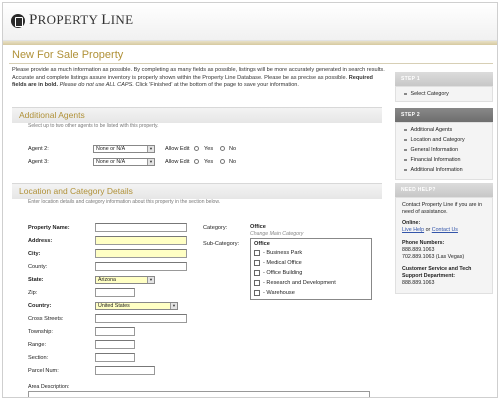 The image size is (500, 400). What do you see at coordinates (33, 293) in the screenshot?
I see `zip-label: Zip:` at bounding box center [33, 293].